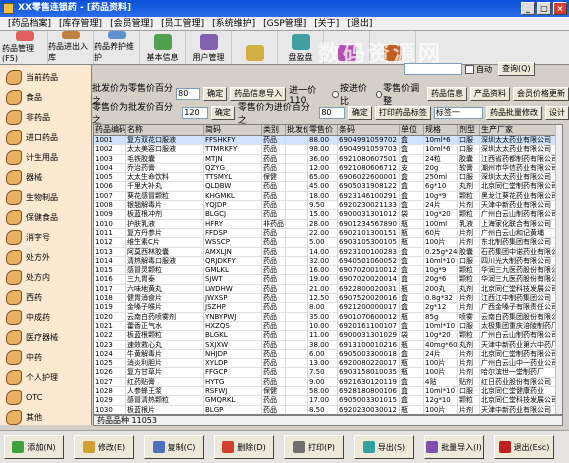 This screenshot has height=463, width=569. What do you see at coordinates (222, 113) in the screenshot?
I see `retail-confirm-button: 确定` at bounding box center [222, 113].